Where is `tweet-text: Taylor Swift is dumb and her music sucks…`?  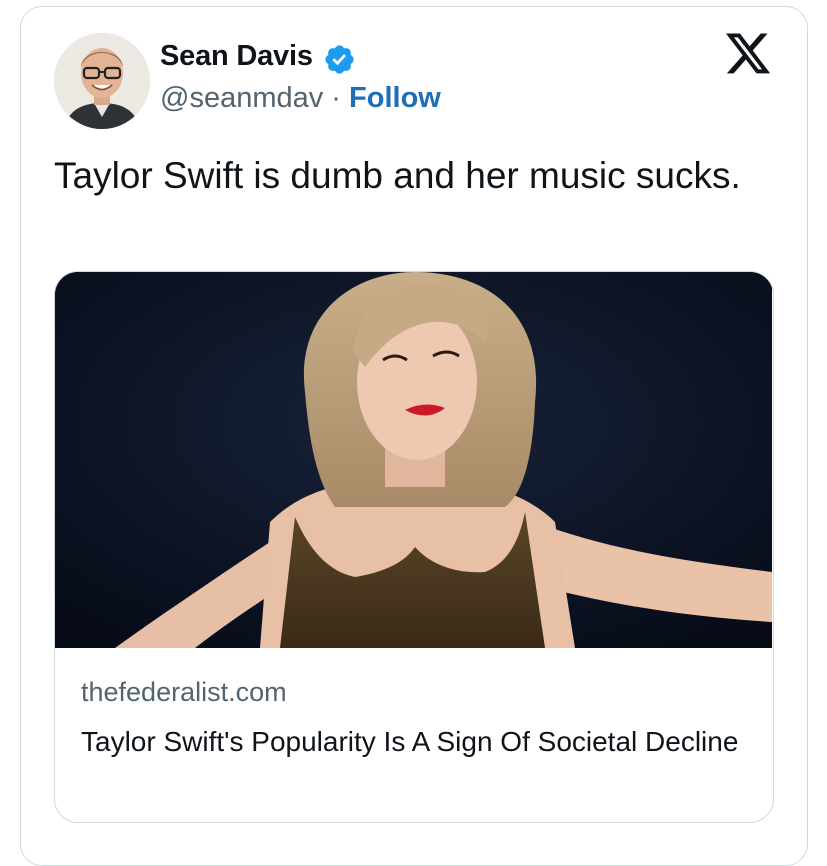
tweet-text: Taylor Swift is dumb and her music sucks… is located at coordinates (397, 175).